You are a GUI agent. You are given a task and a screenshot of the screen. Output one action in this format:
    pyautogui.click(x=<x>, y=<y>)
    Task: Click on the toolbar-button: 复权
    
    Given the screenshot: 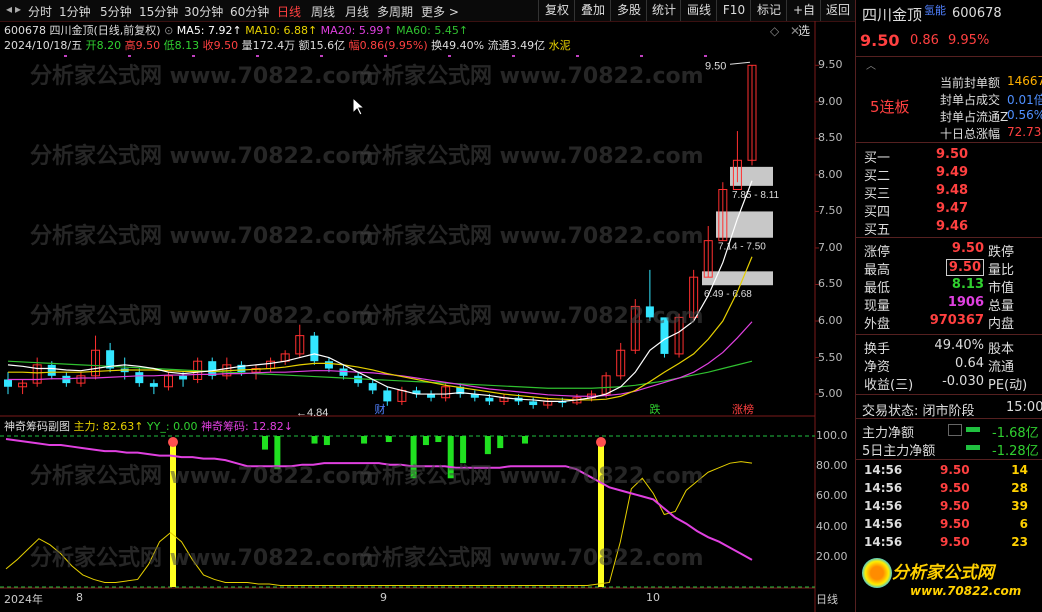 What is the action you would take?
    pyautogui.click(x=556, y=10)
    